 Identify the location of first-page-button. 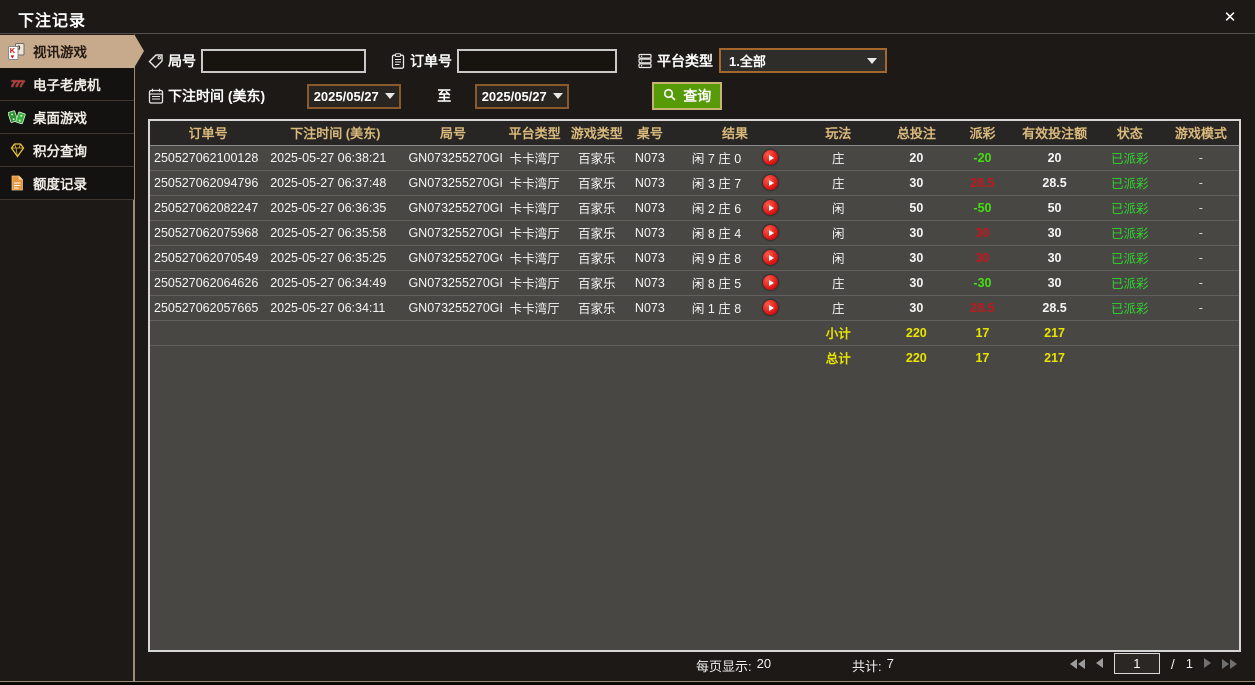
(1077, 663).